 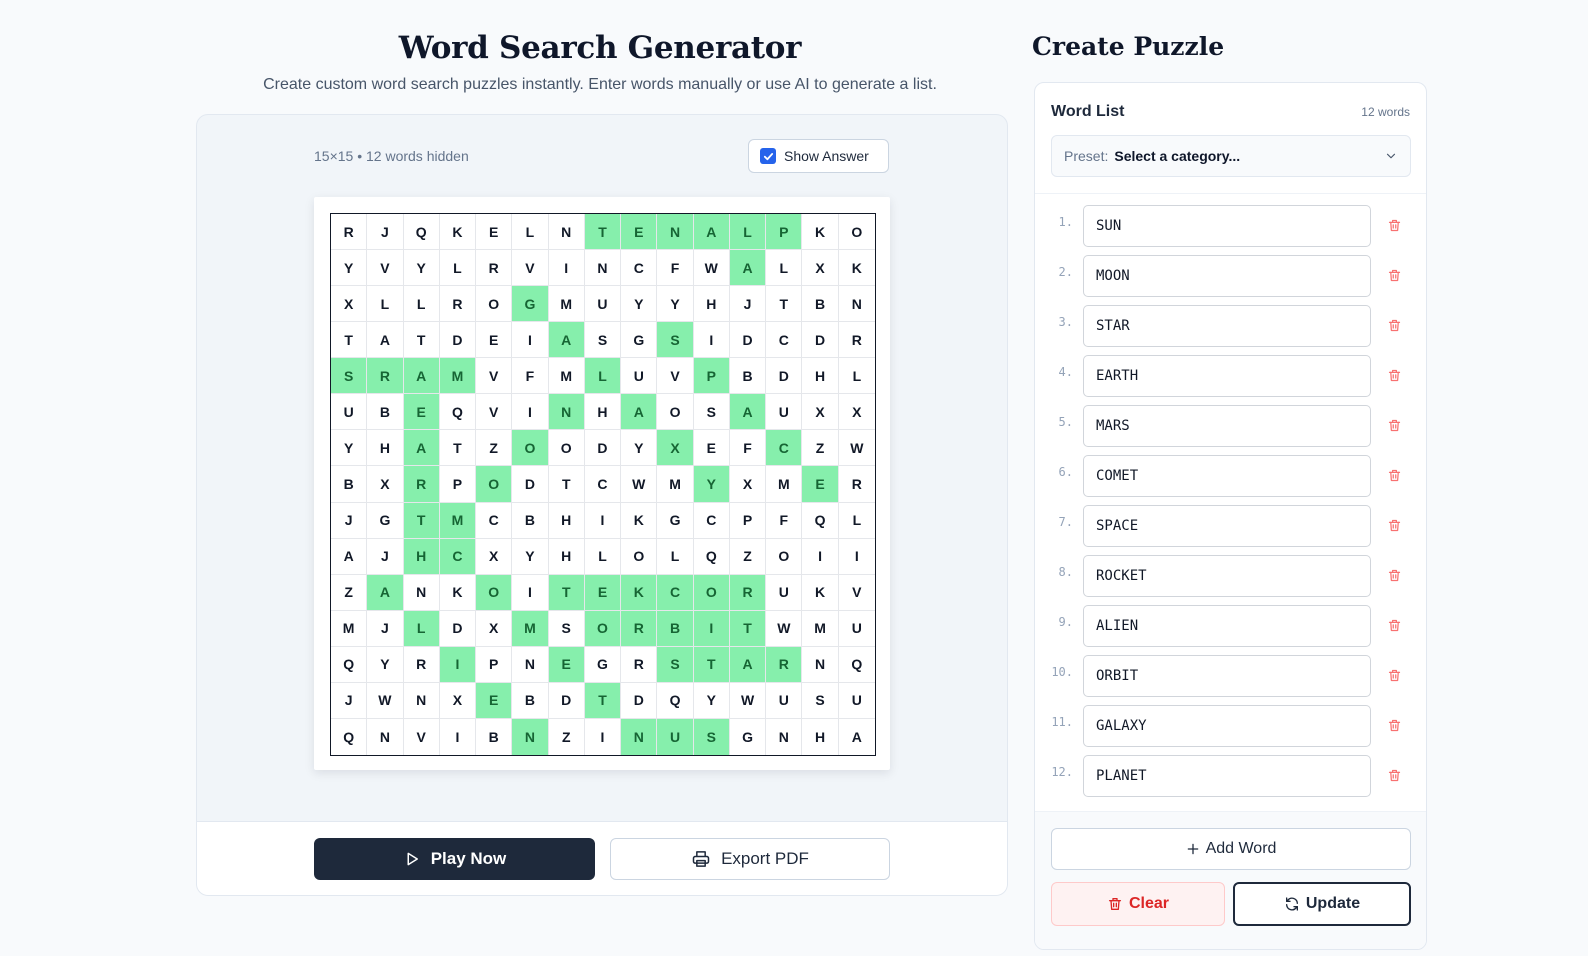 What do you see at coordinates (1065, 322) in the screenshot?
I see `word-number: 3.` at bounding box center [1065, 322].